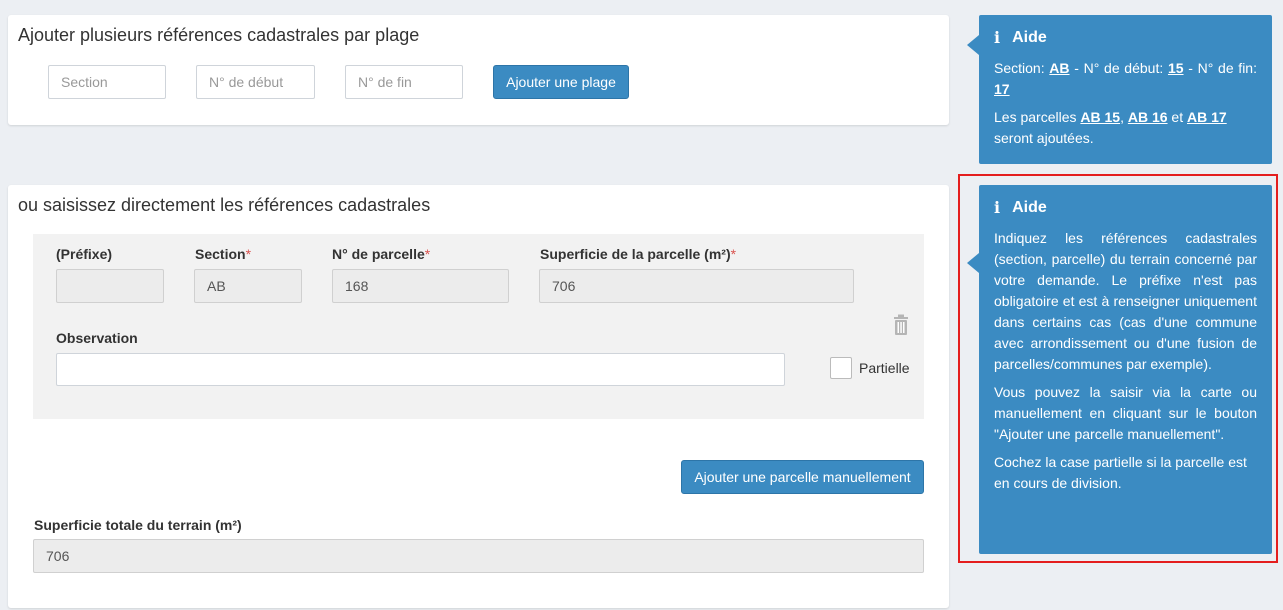  Describe the element at coordinates (1029, 37) in the screenshot. I see `help-title: Aide` at that location.